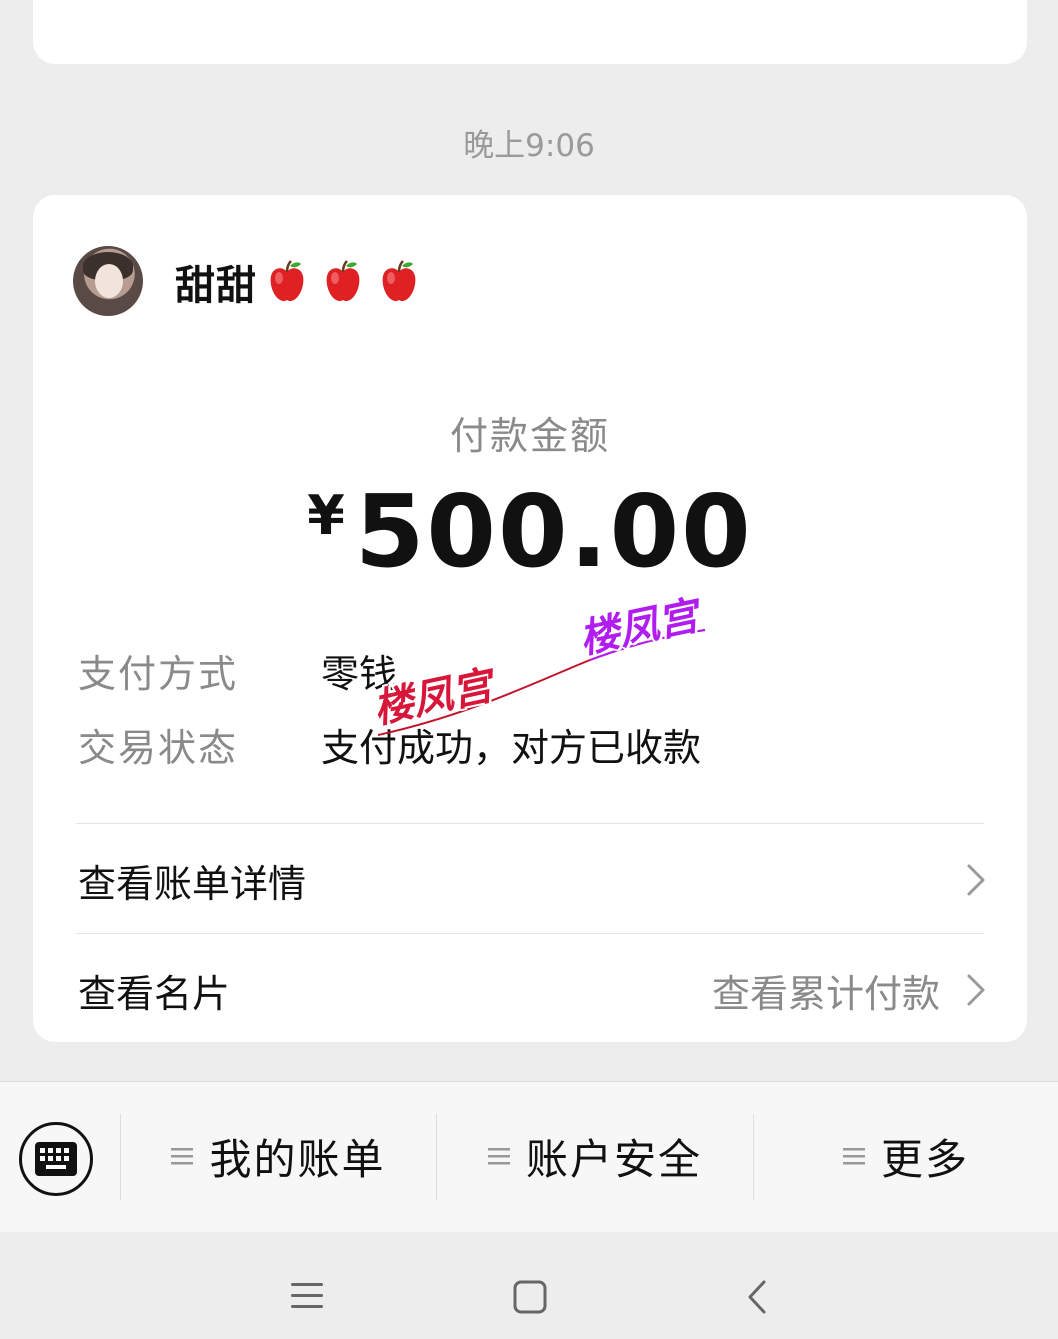 The width and height of the screenshot is (1058, 1339). What do you see at coordinates (529, 146) in the screenshot?
I see `message-timestamp: 晚上9:06` at bounding box center [529, 146].